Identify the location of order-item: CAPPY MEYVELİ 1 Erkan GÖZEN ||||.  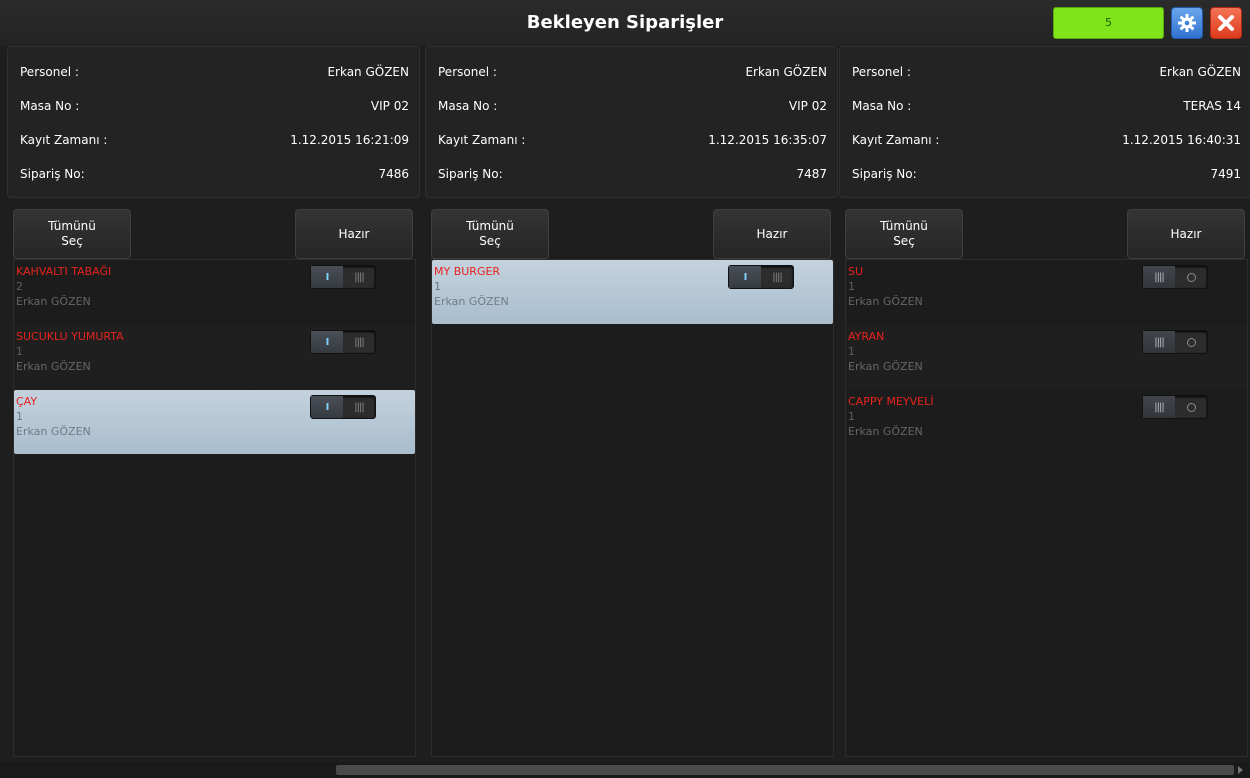
(1046, 422).